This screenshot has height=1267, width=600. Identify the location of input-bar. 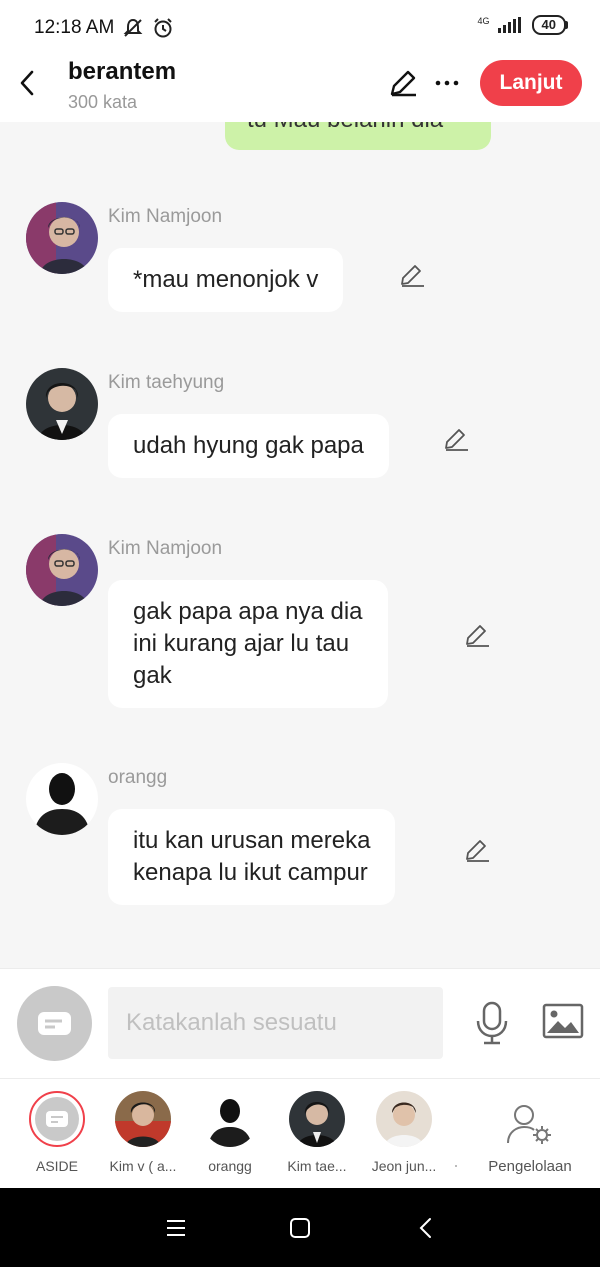
(300, 1023).